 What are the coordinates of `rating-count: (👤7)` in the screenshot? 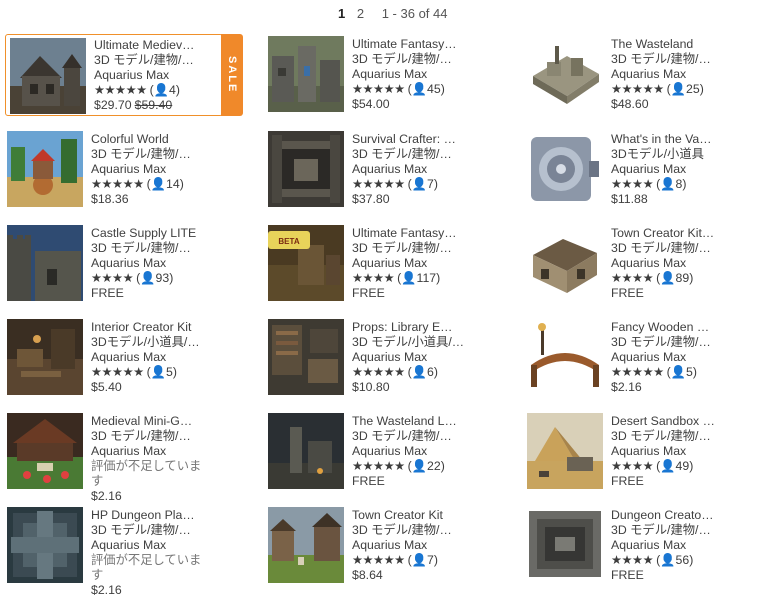 It's located at (422, 560).